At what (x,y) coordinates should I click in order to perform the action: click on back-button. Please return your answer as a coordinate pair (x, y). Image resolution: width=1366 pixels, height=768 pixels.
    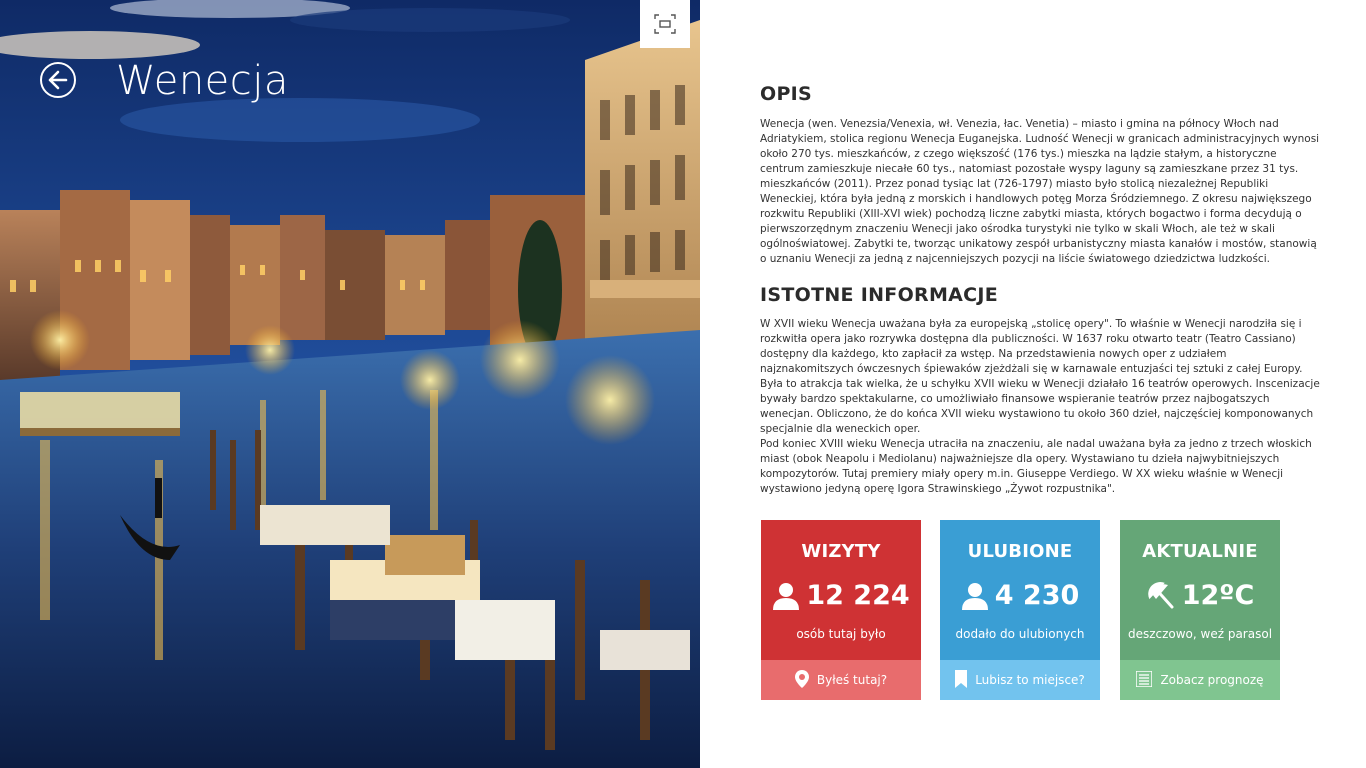
    Looking at the image, I should click on (58, 80).